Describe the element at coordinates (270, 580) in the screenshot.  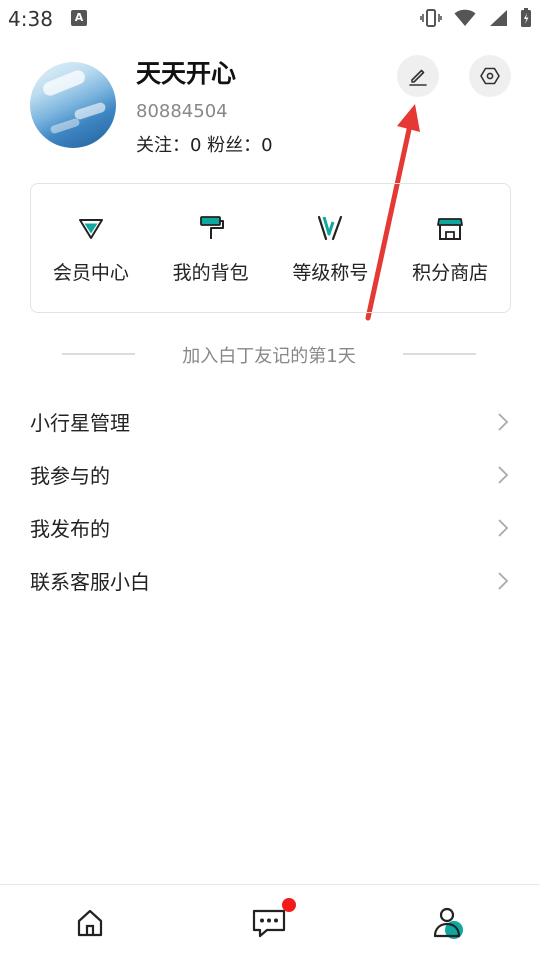
I see `menu-item-contact-support: 联系客服小白` at that location.